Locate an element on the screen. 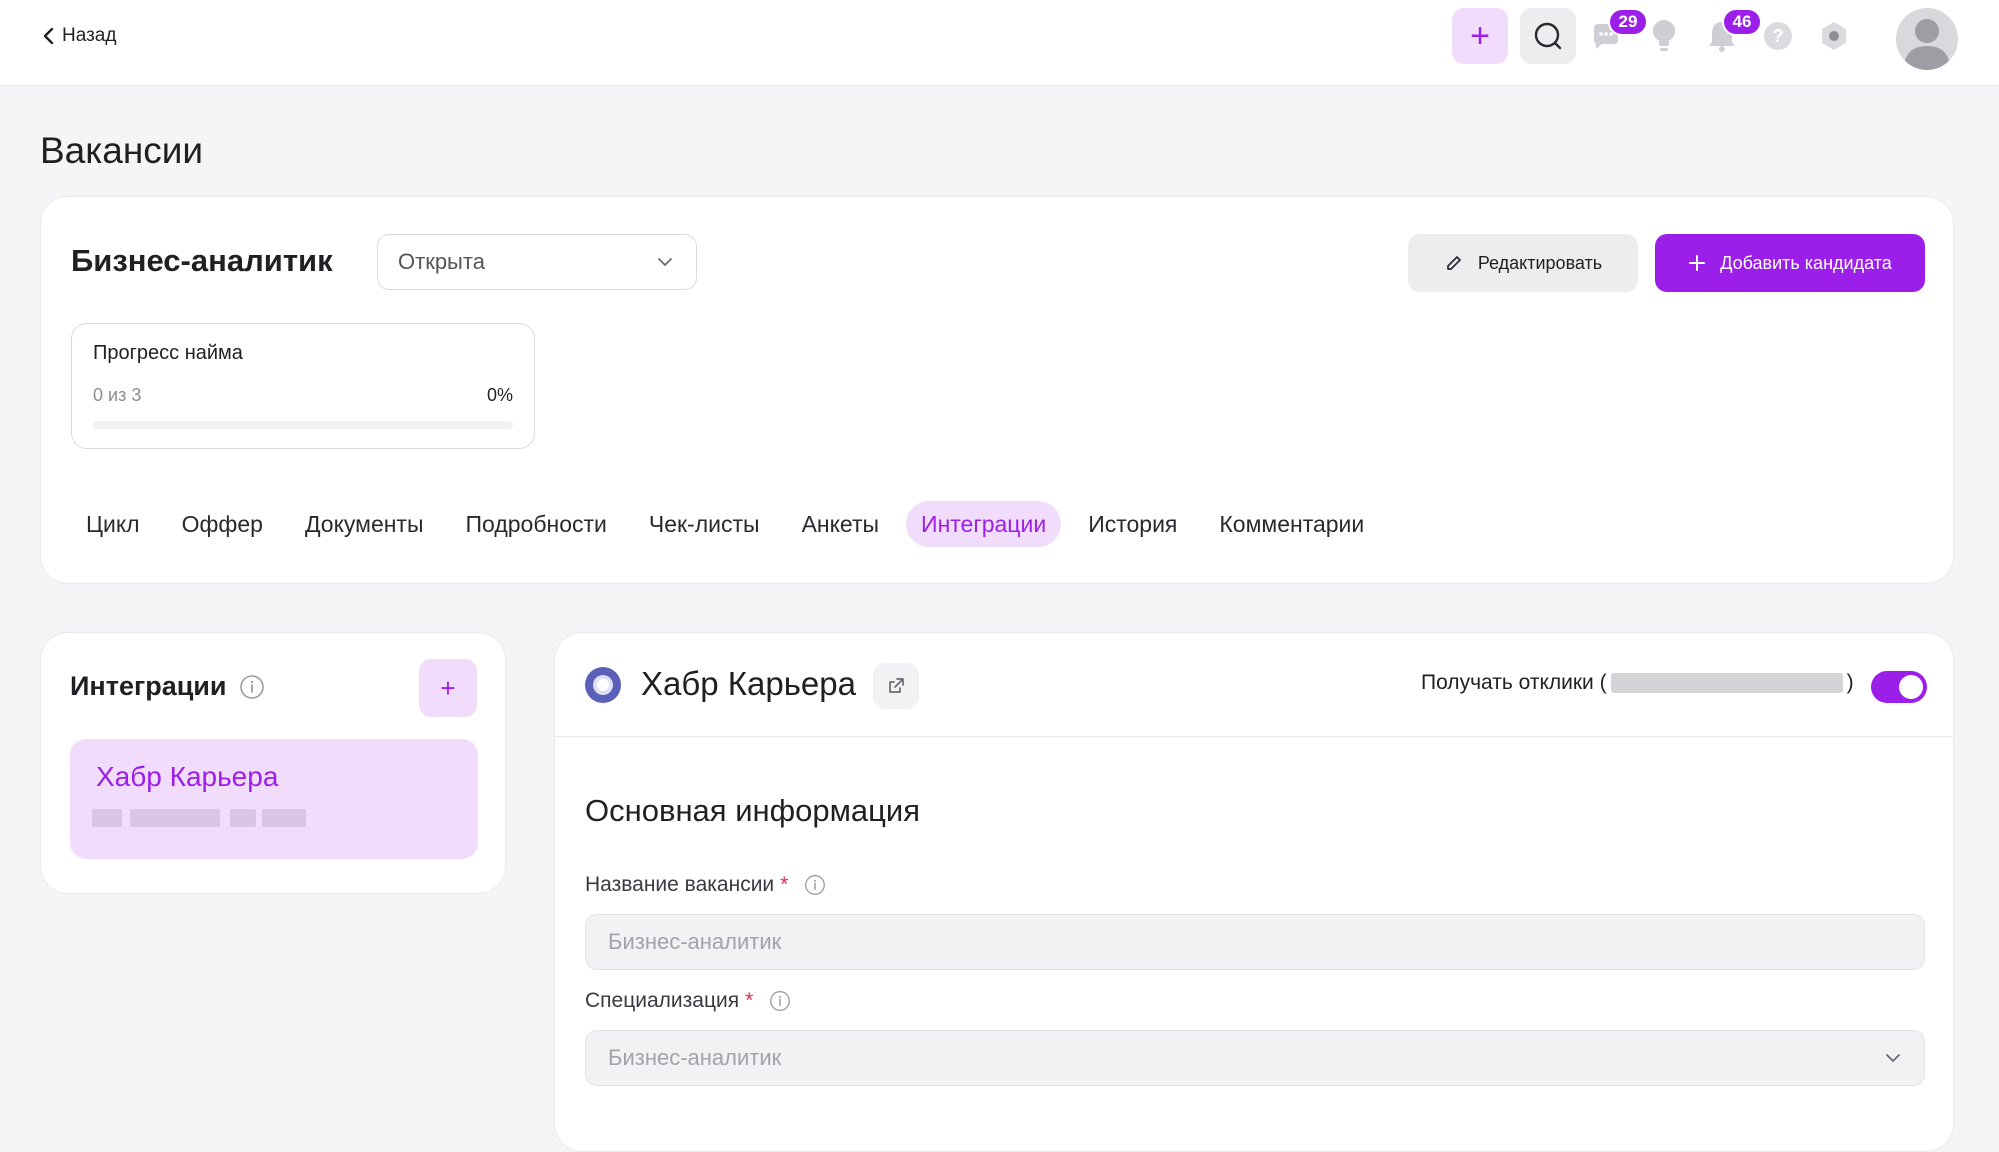 The image size is (1999, 1152). status-select: Открыта is located at coordinates (537, 262).